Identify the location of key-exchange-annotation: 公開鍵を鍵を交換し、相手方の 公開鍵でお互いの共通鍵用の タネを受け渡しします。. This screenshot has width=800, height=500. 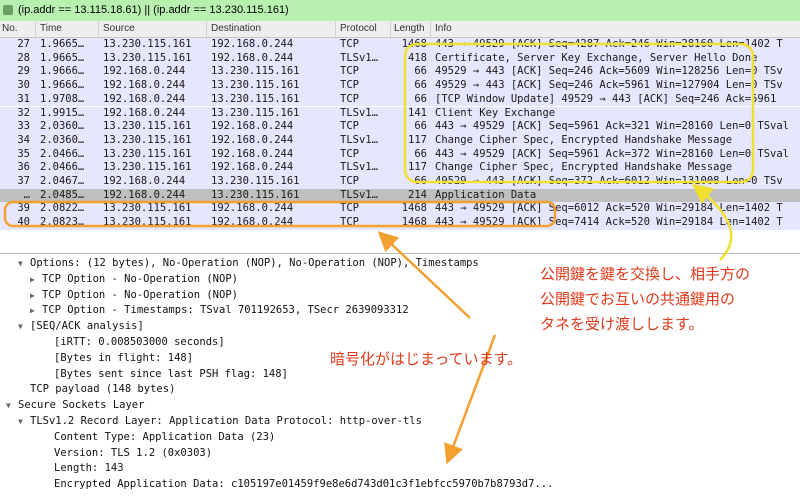
(645, 299).